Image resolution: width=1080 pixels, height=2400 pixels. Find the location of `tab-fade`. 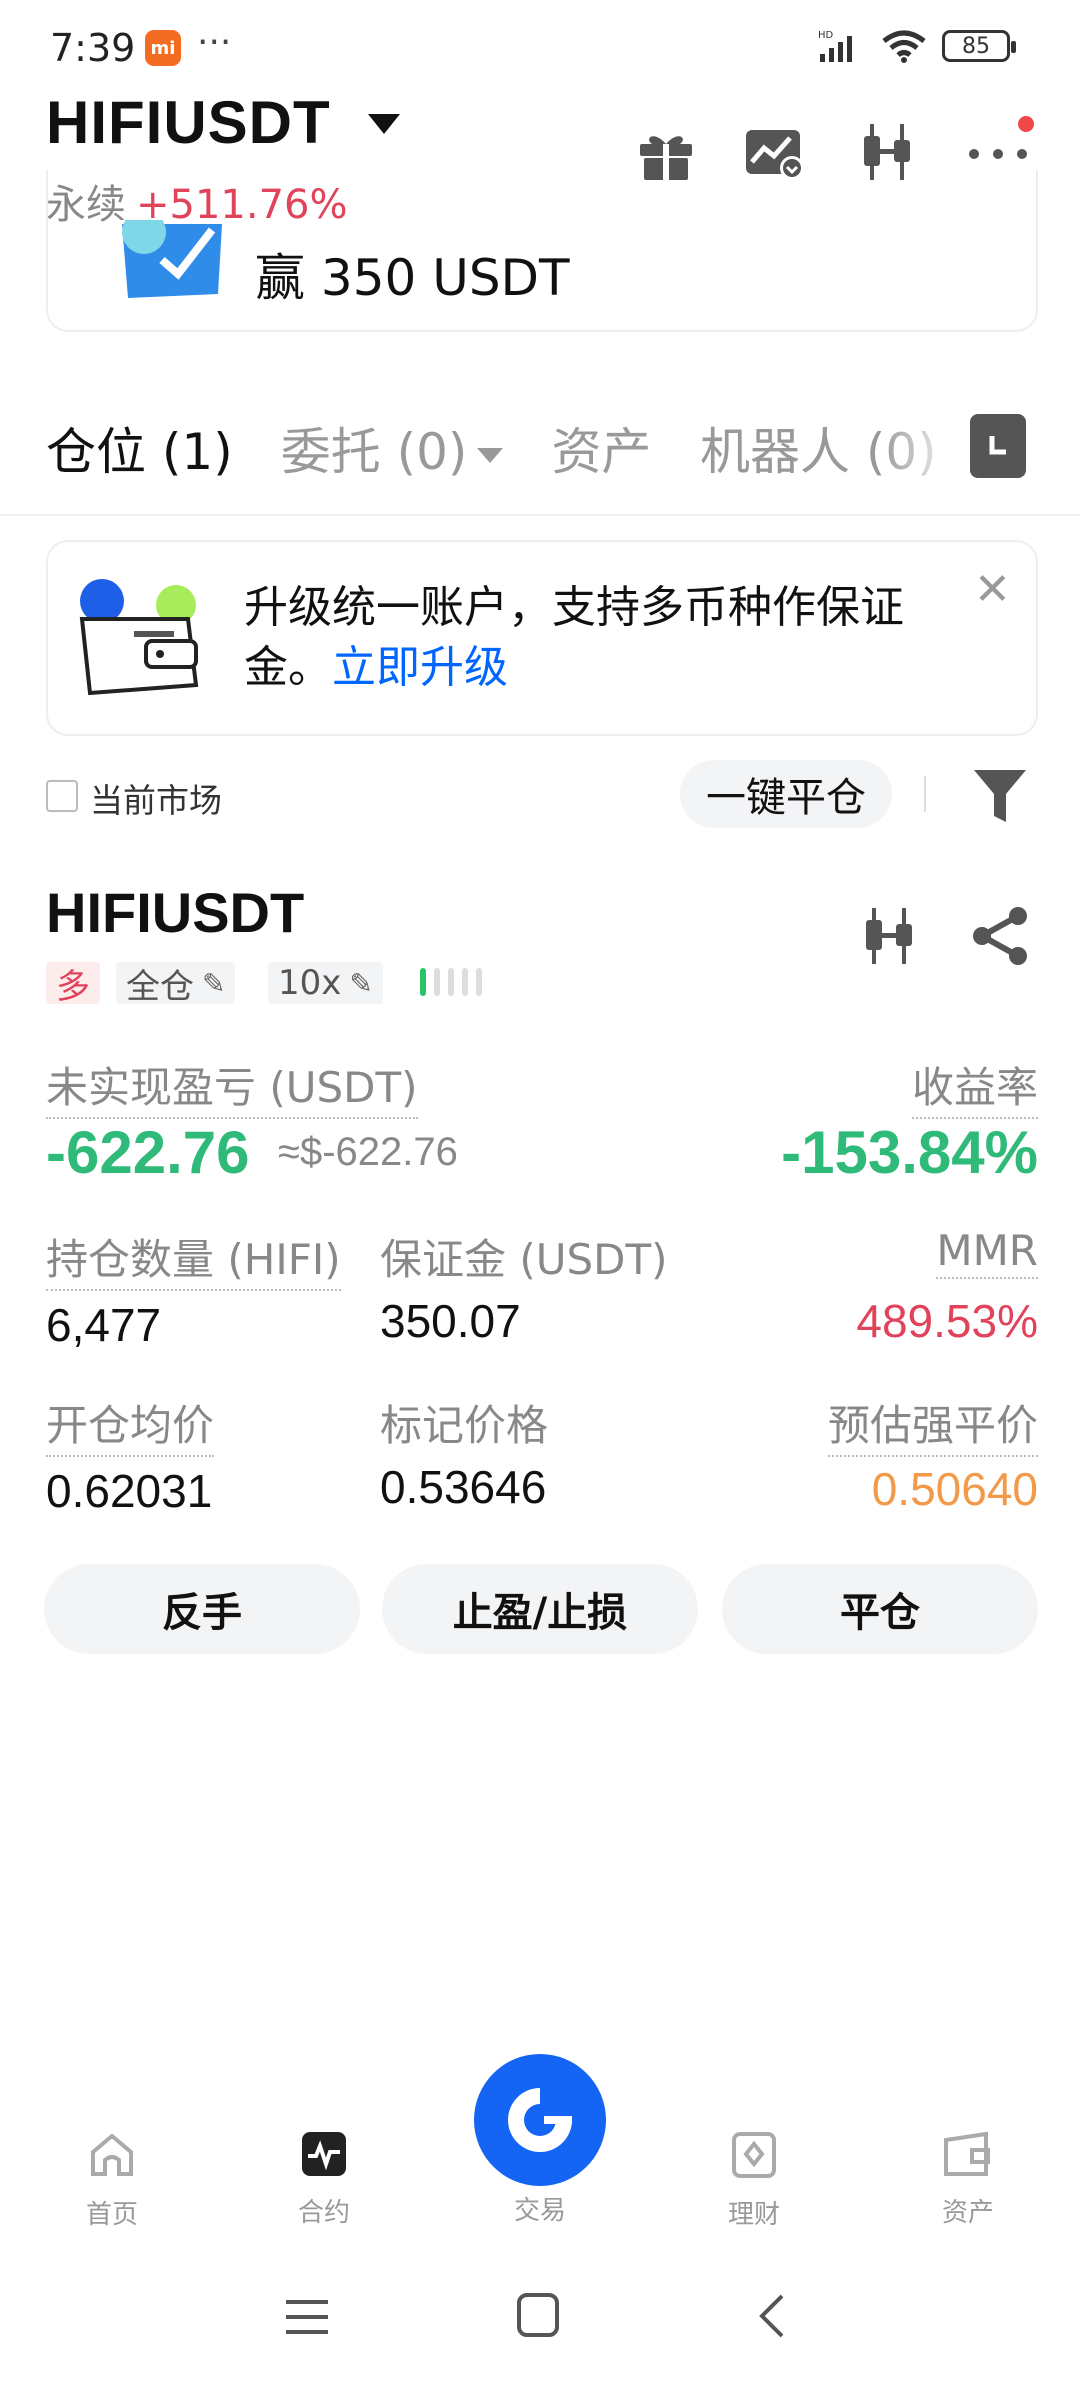

tab-fade is located at coordinates (920, 440).